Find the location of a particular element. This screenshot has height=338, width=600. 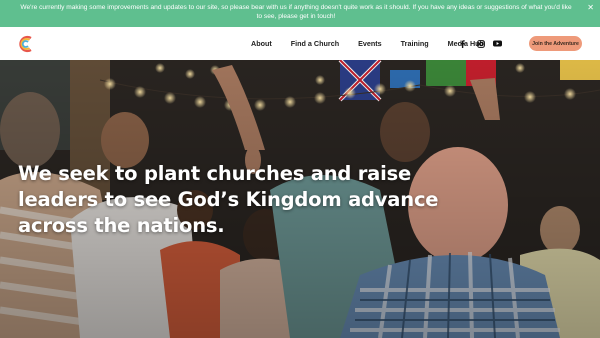

close-icon: ✕ is located at coordinates (590, 7).